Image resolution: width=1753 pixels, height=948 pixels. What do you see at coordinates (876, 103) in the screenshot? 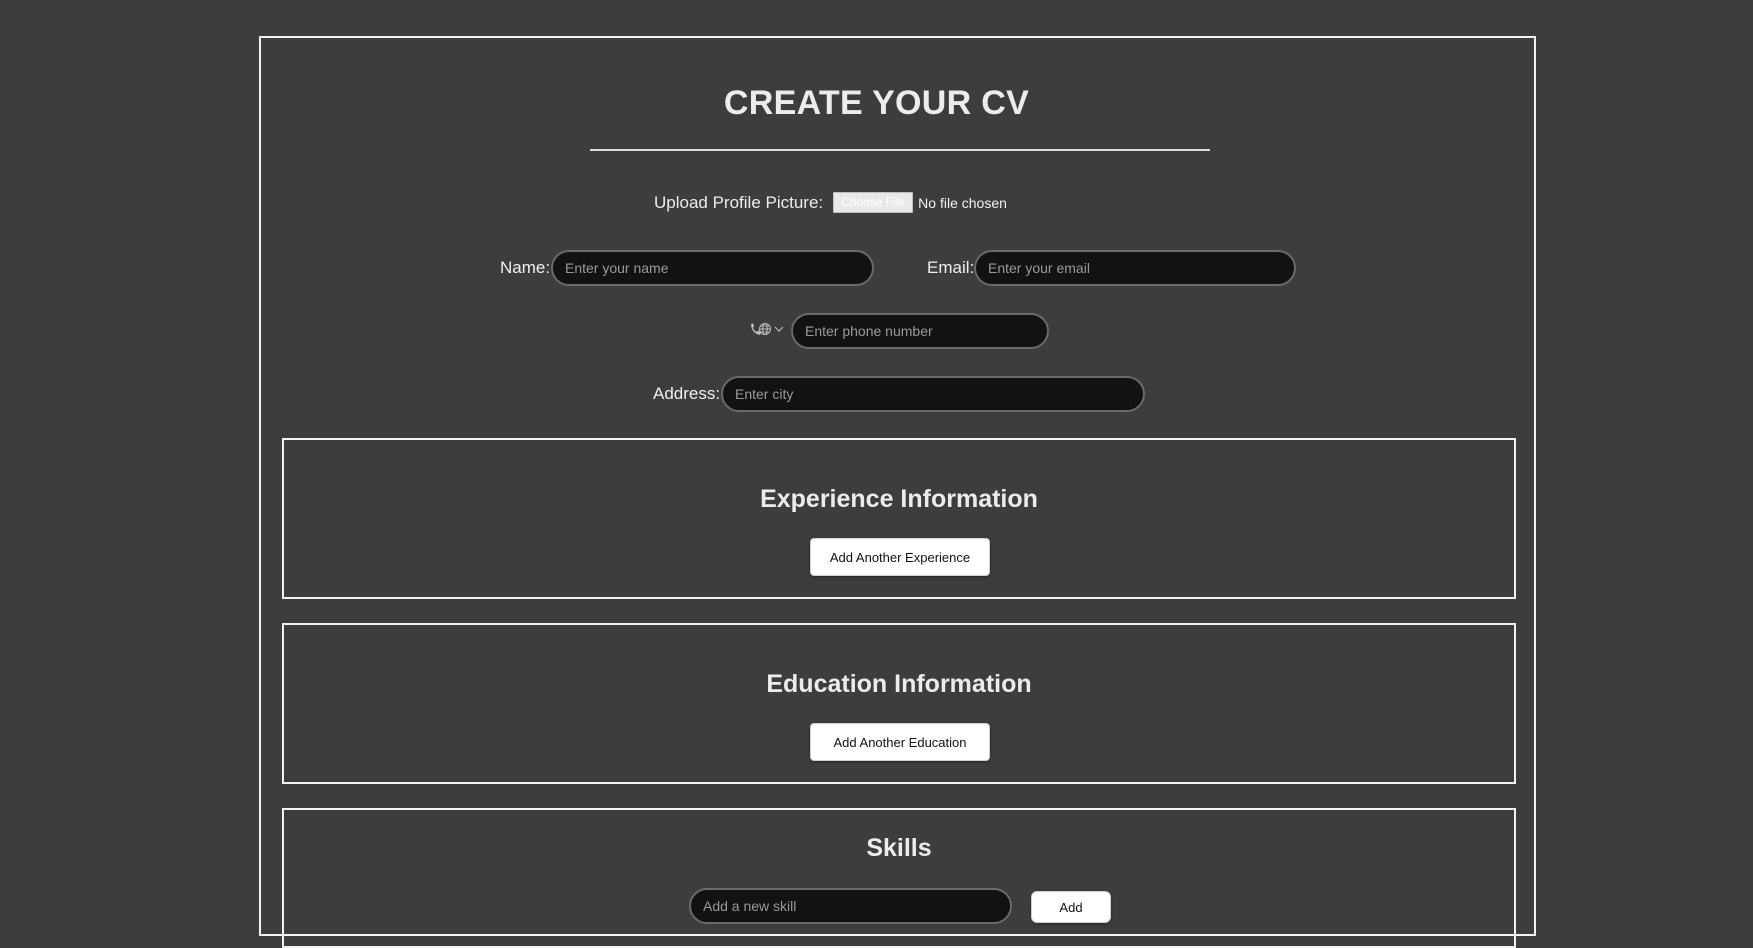
I see `page-title: CREATE YOUR CV` at bounding box center [876, 103].